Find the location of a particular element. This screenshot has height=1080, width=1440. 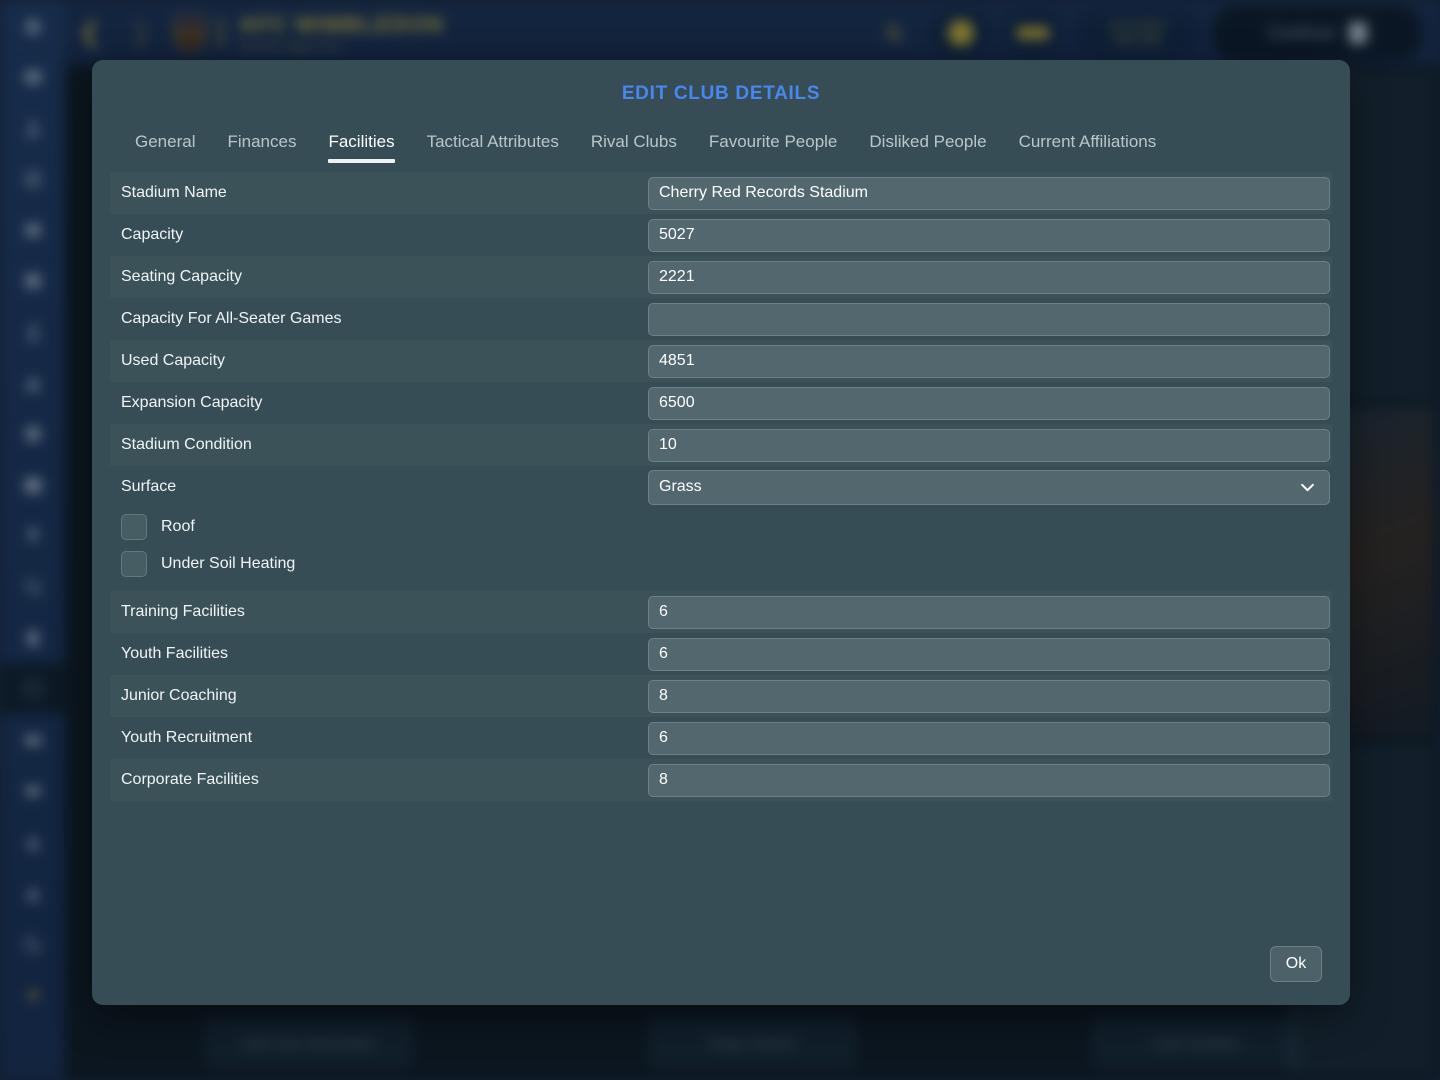

label-junior-coaching: Junior Coaching is located at coordinates (179, 695).